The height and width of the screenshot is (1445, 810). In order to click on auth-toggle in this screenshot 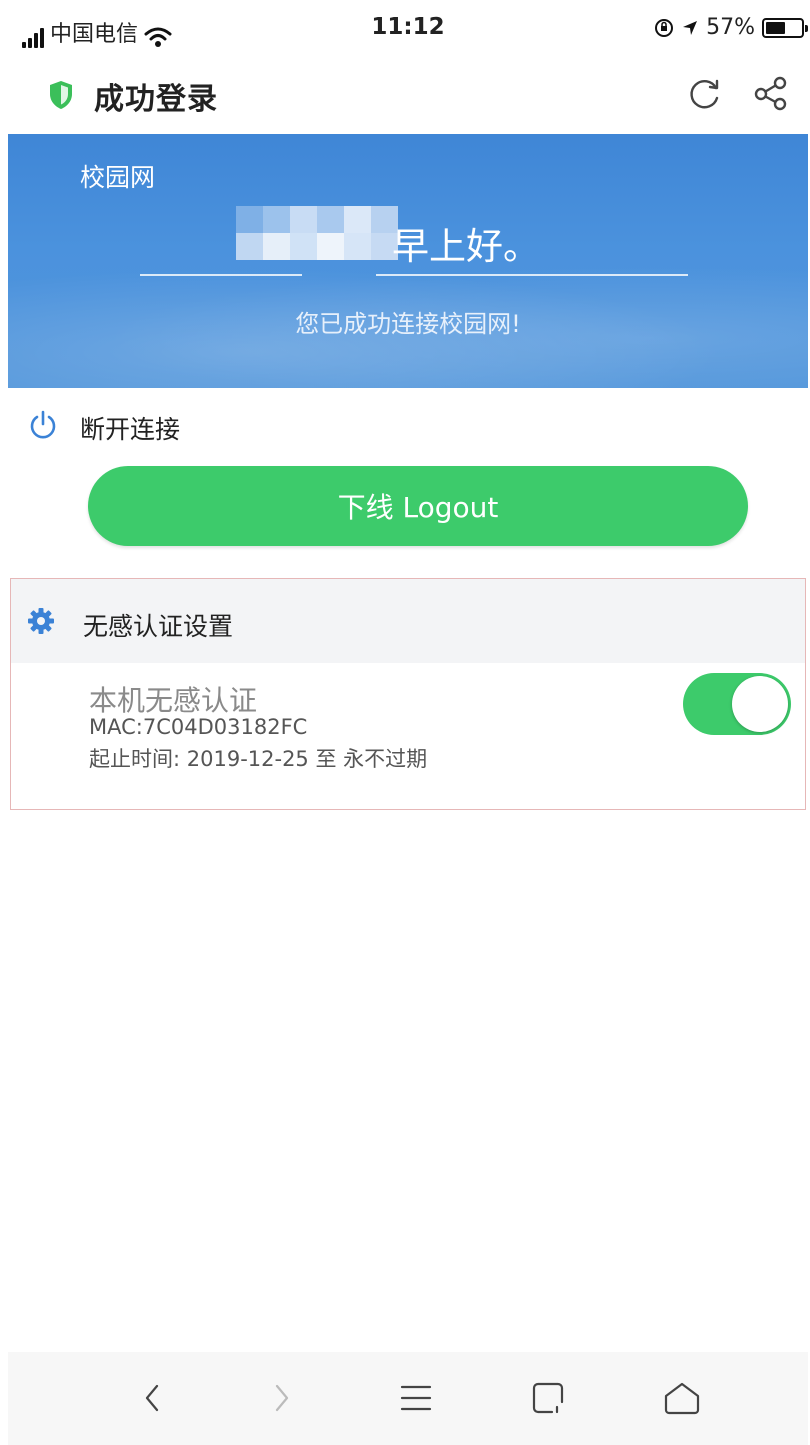, I will do `click(737, 704)`.